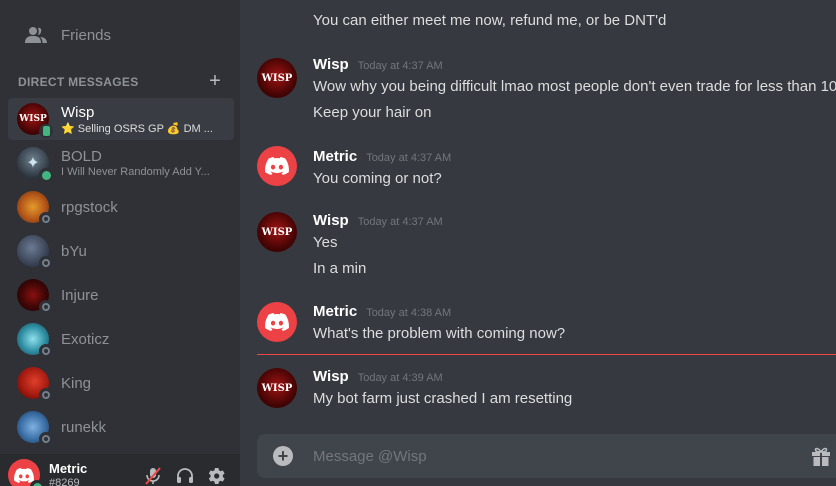 The image size is (836, 486). What do you see at coordinates (283, 456) in the screenshot?
I see `add-attachment-icon: +` at bounding box center [283, 456].